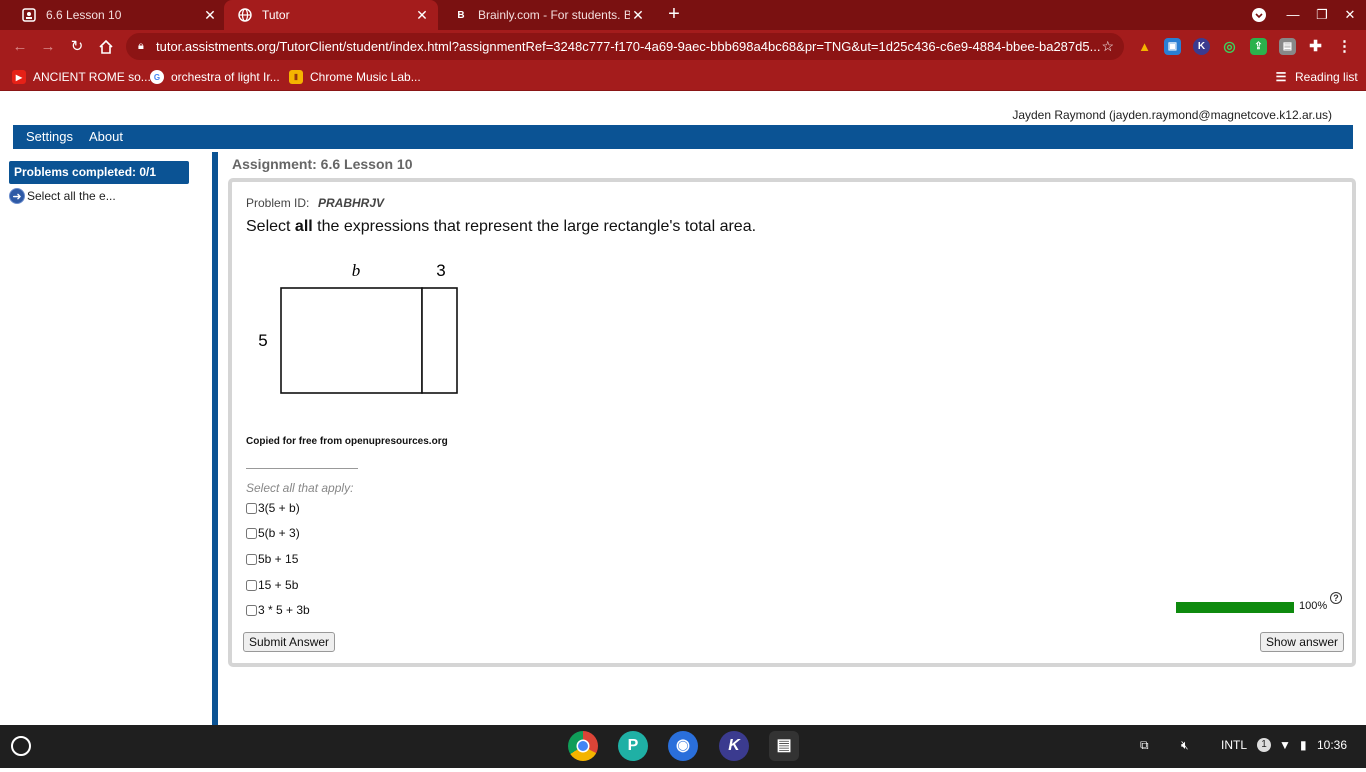 Image resolution: width=1366 pixels, height=772 pixels. I want to click on assignment-icon, so click(29, 15).